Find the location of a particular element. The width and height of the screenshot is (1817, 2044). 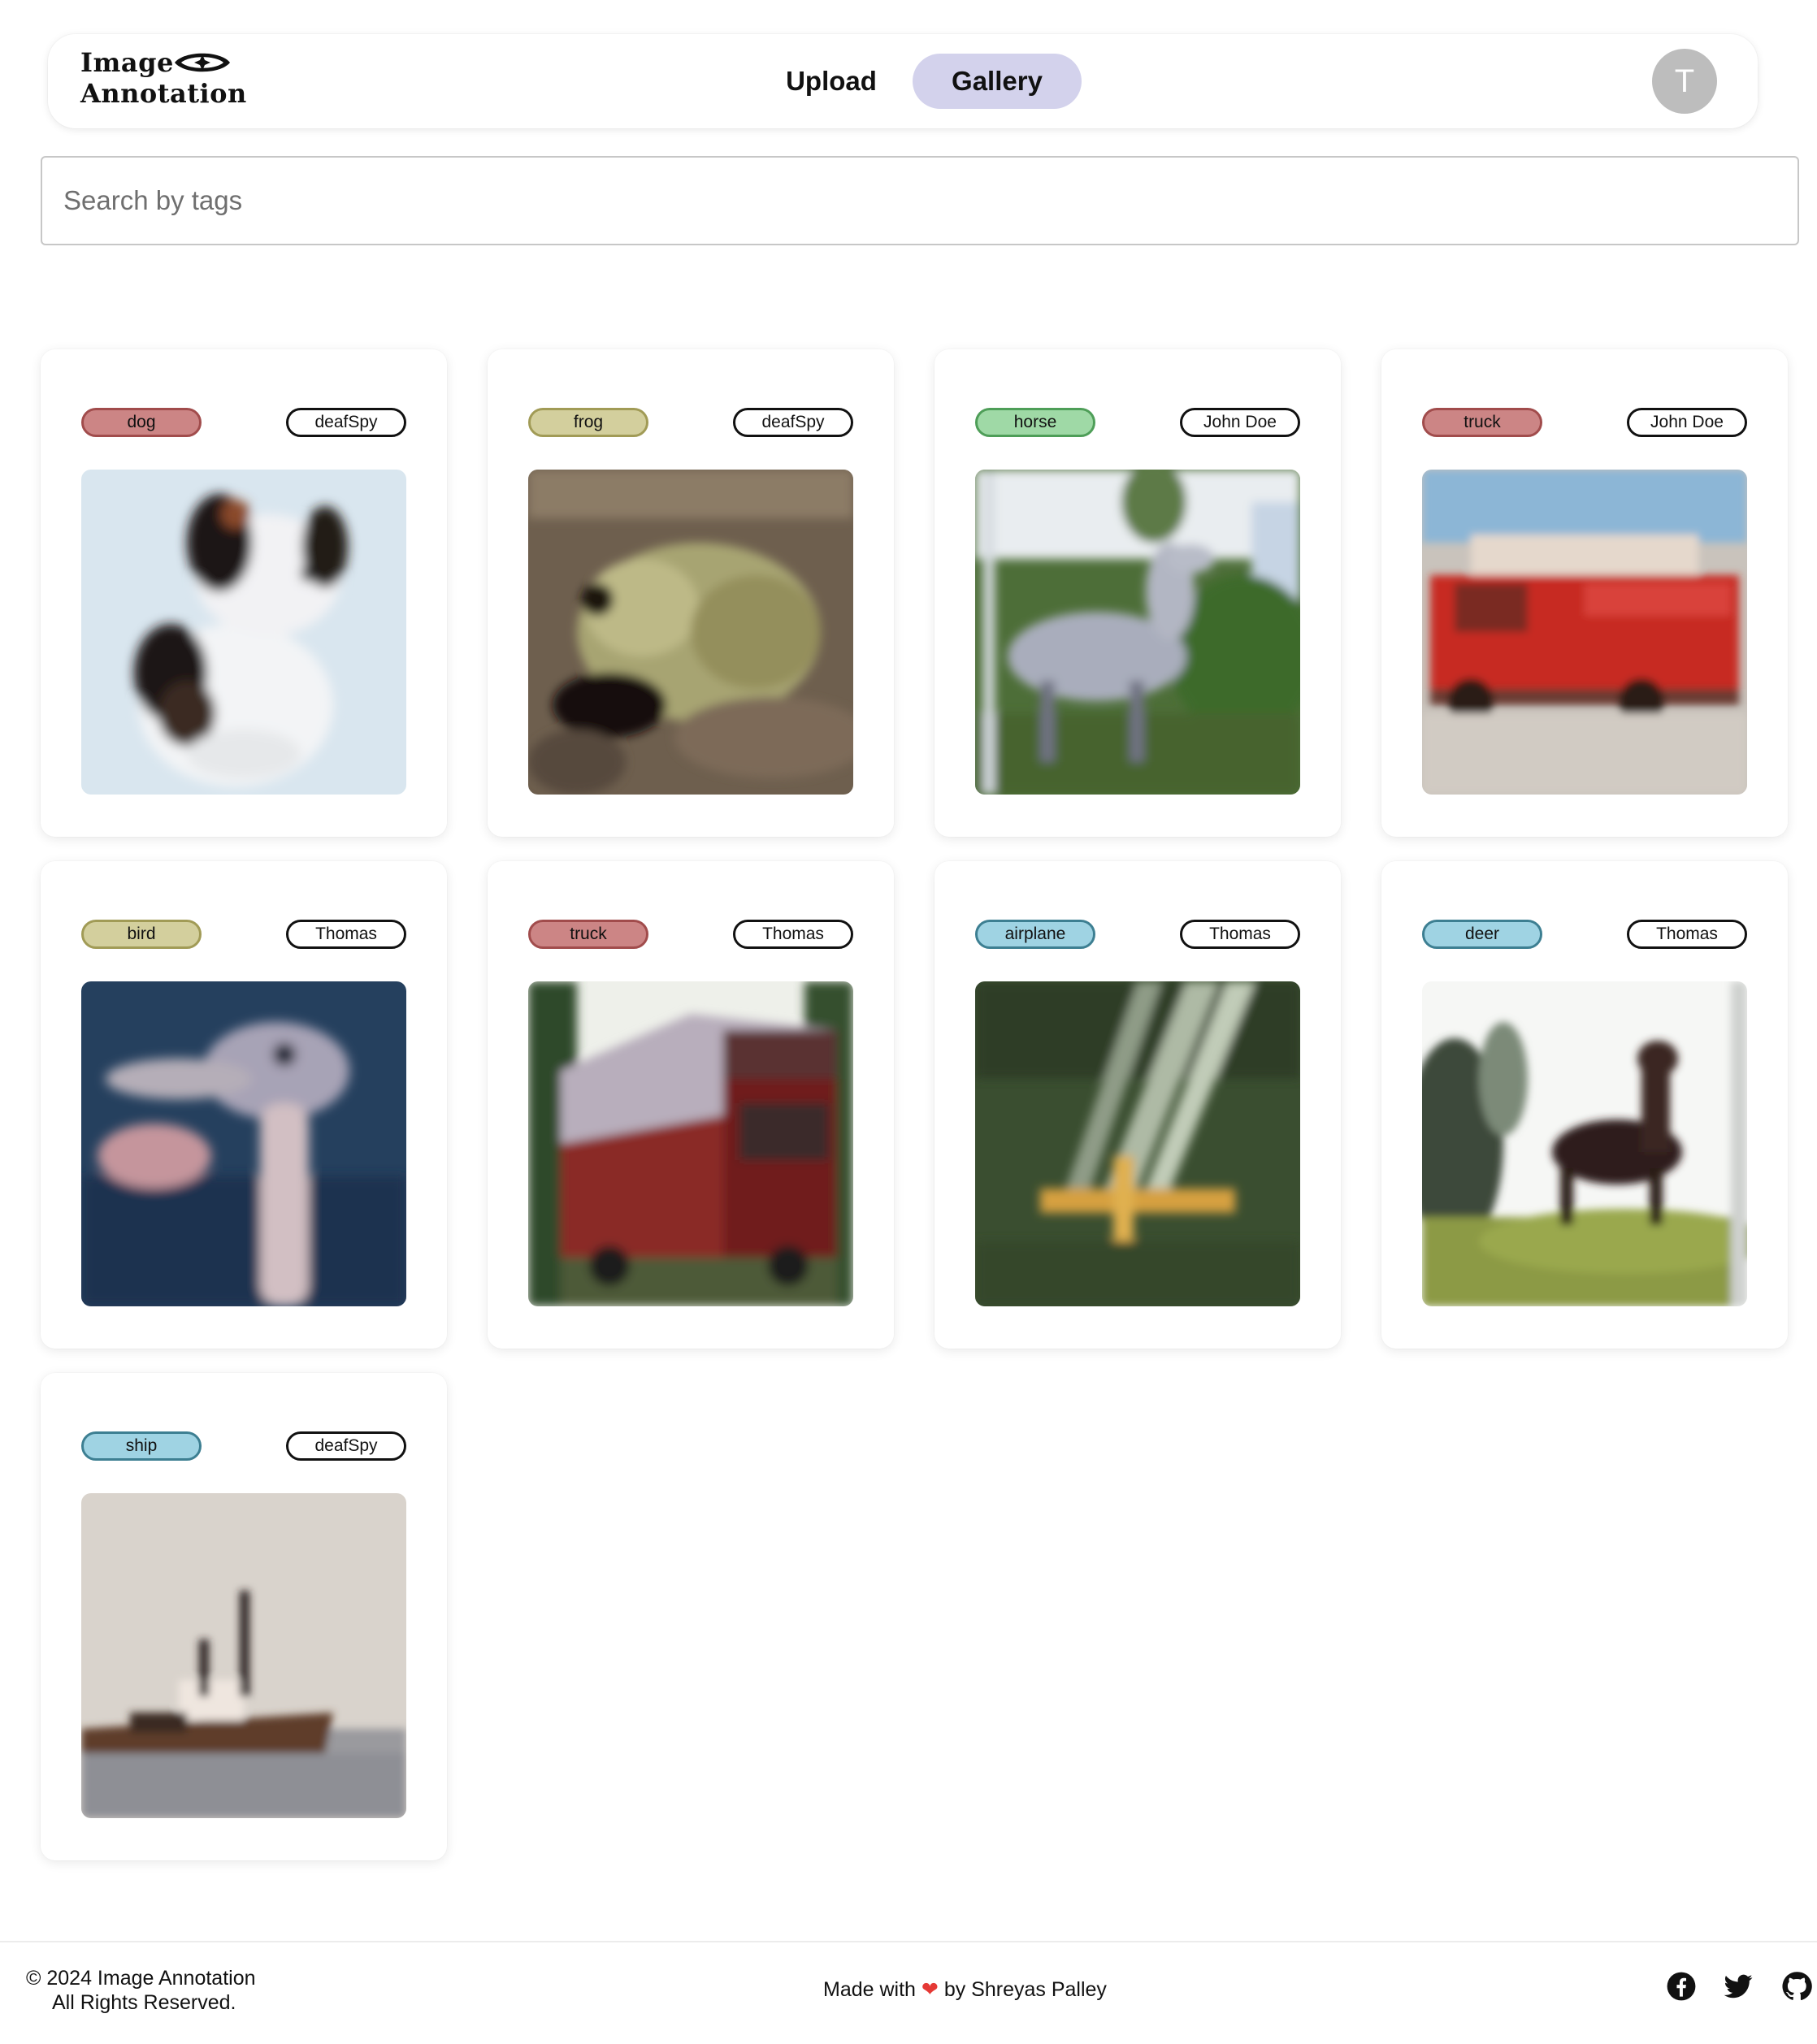

made-with-text: Made with is located at coordinates (869, 1990).